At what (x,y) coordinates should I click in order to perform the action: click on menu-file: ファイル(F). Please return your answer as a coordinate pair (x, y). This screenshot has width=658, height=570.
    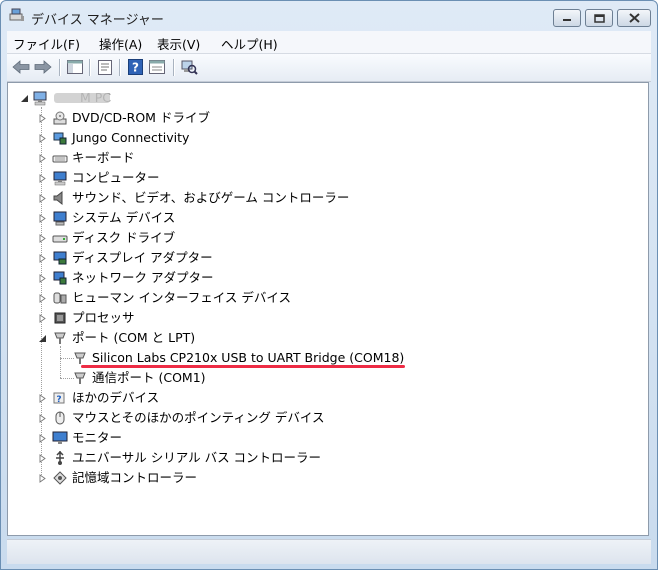
    Looking at the image, I should click on (46, 43).